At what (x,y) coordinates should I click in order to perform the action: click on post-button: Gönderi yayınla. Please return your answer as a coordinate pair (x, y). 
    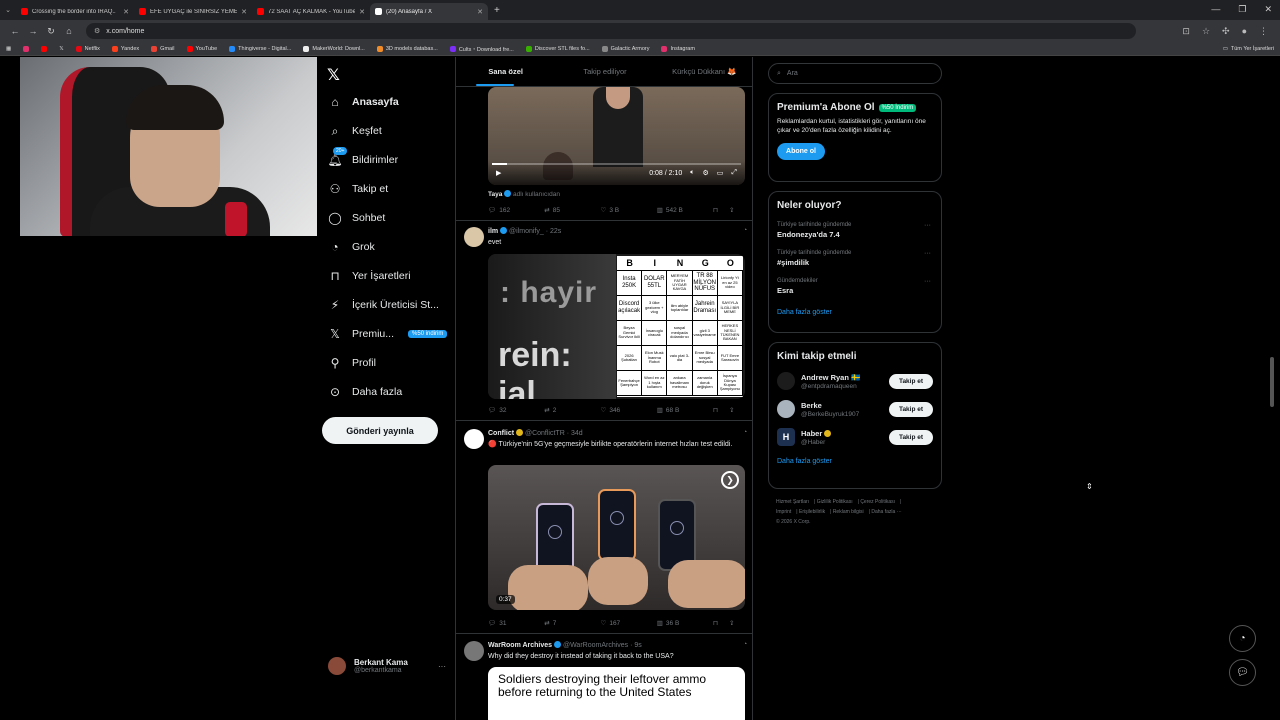
    Looking at the image, I should click on (380, 430).